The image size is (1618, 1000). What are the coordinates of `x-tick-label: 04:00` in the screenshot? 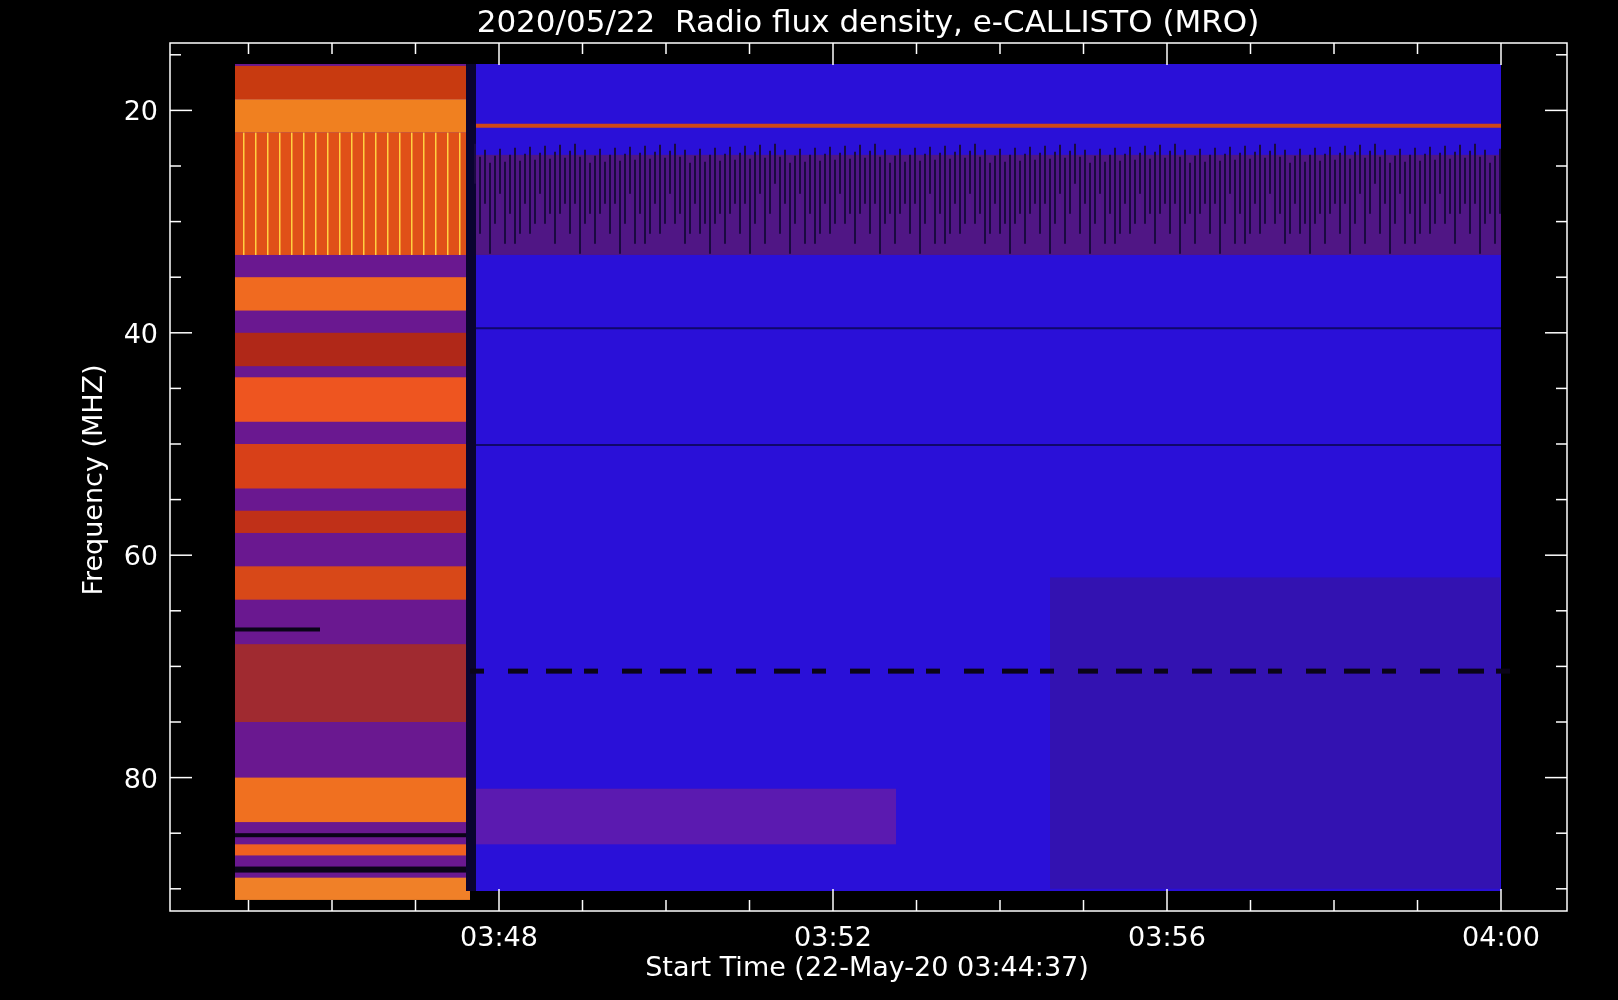 It's located at (1501, 936).